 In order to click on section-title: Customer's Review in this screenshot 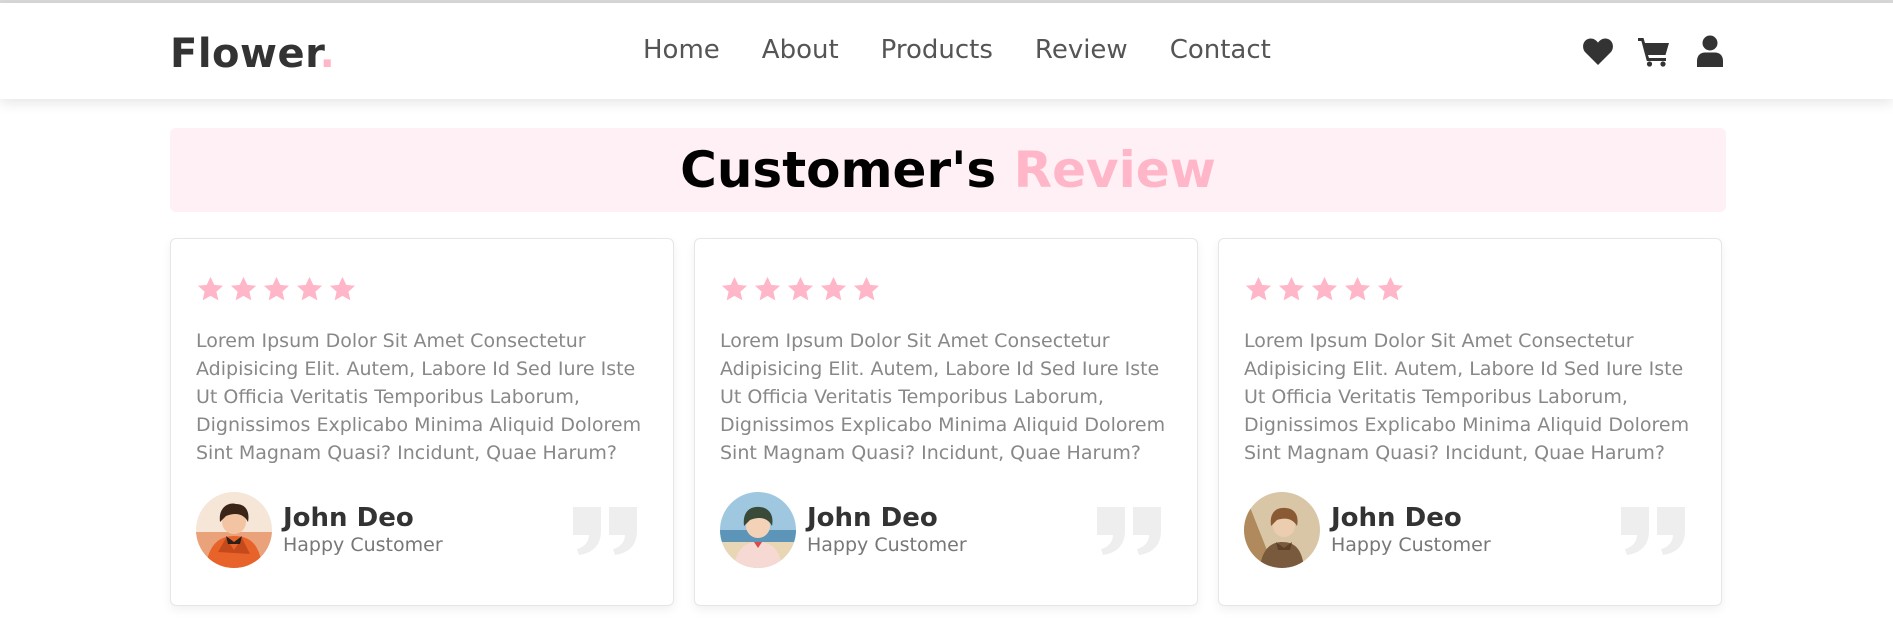, I will do `click(948, 170)`.